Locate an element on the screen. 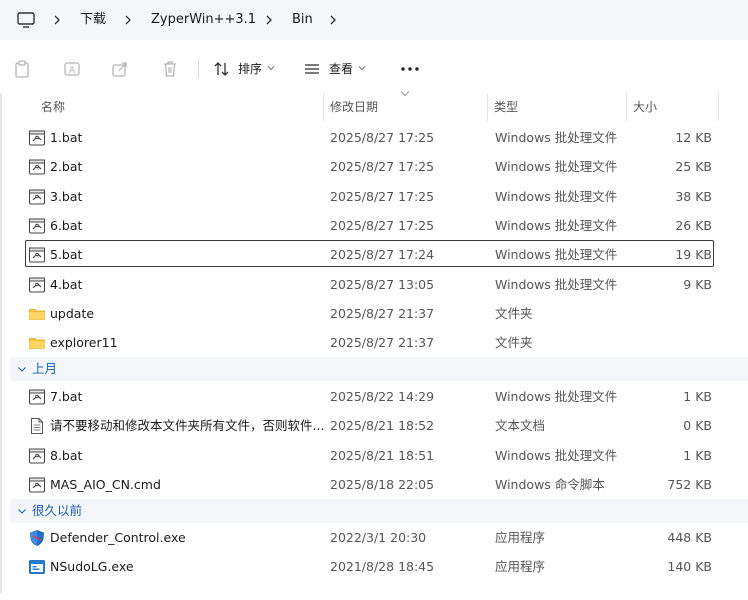 The height and width of the screenshot is (600, 748). group-label: 上月 is located at coordinates (45, 368).